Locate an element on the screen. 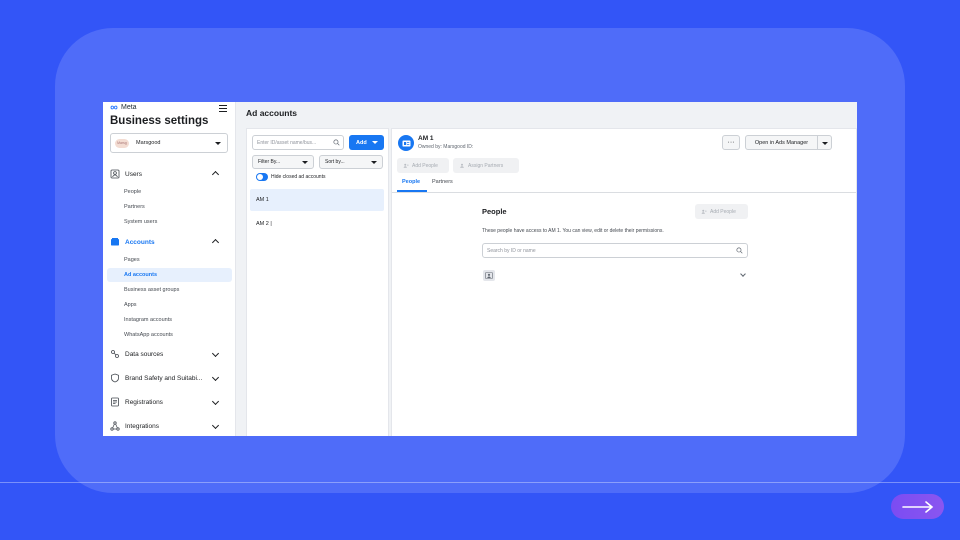  hide-closed-label: Hide closed ad accounts is located at coordinates (298, 177).